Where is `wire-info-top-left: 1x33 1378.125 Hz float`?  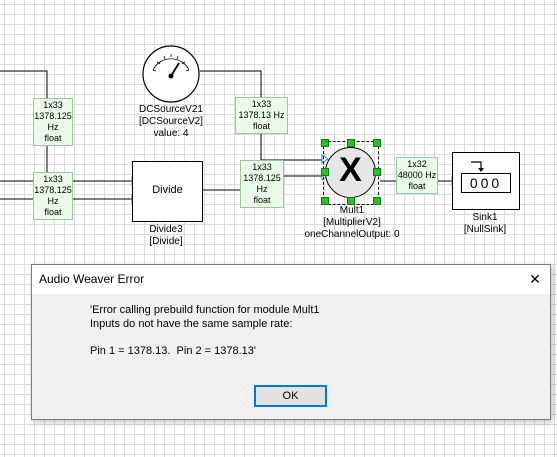
wire-info-top-left: 1x33 1378.125 Hz float is located at coordinates (53, 122).